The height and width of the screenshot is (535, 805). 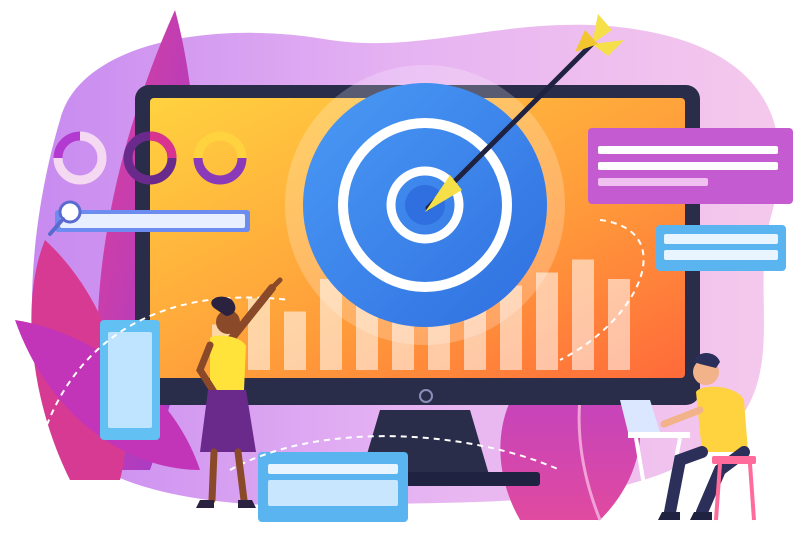 What do you see at coordinates (734, 460) in the screenshot?
I see `chair` at bounding box center [734, 460].